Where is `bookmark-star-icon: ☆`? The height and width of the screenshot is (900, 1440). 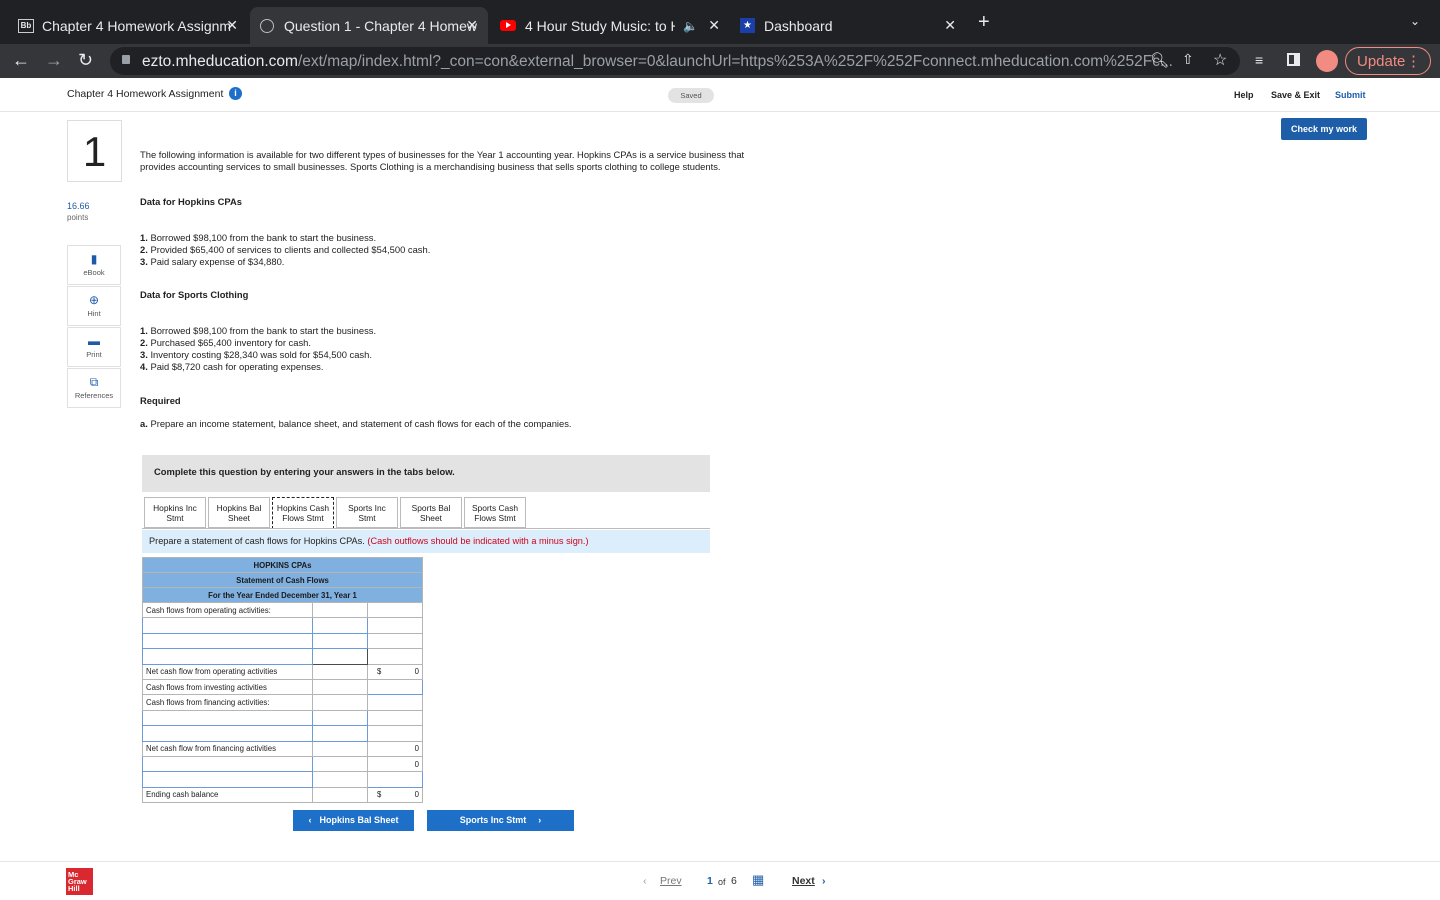
bookmark-star-icon: ☆ is located at coordinates (1220, 60).